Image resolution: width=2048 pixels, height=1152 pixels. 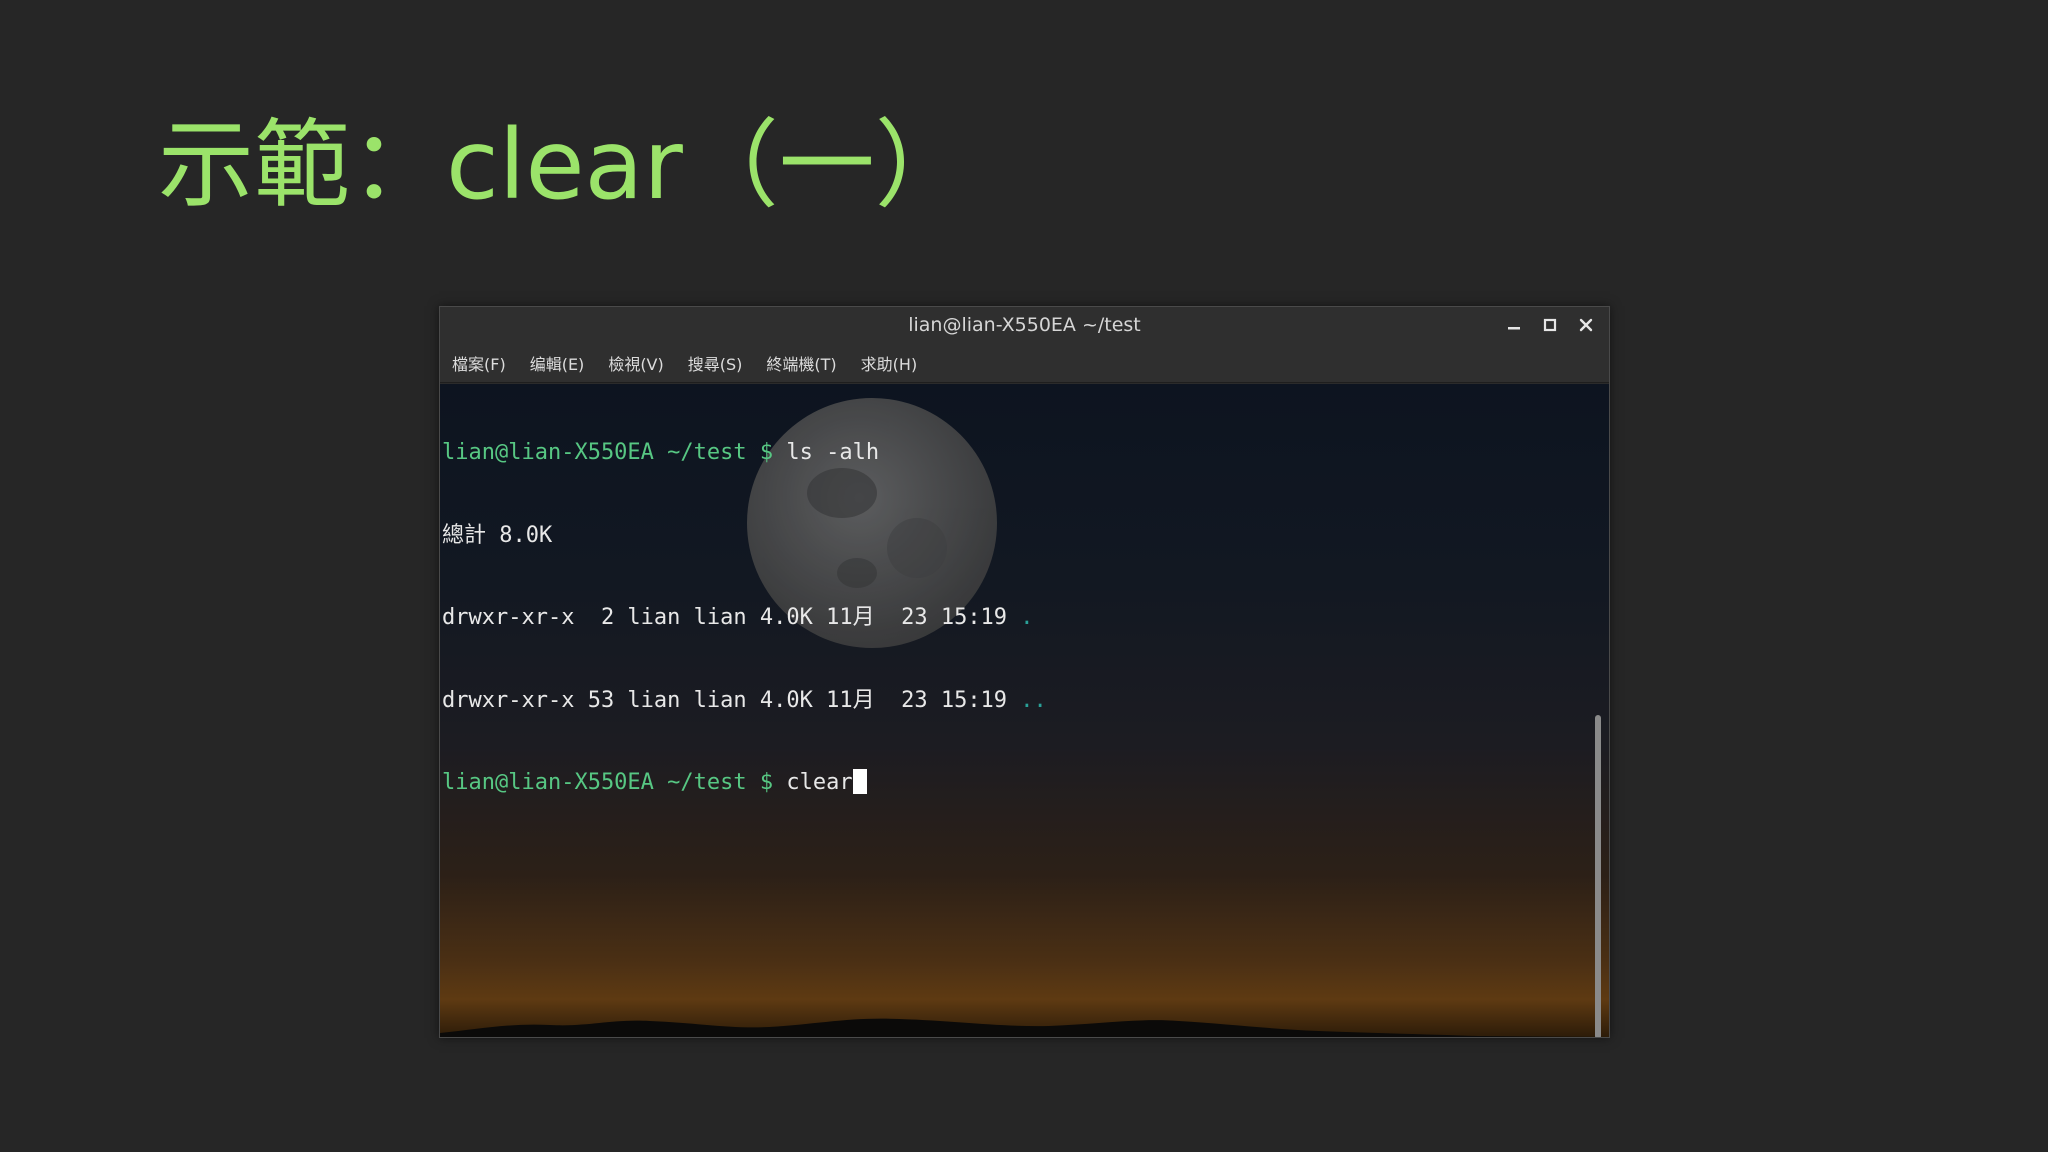 I want to click on command-text: ls -alh, so click(x=826, y=452).